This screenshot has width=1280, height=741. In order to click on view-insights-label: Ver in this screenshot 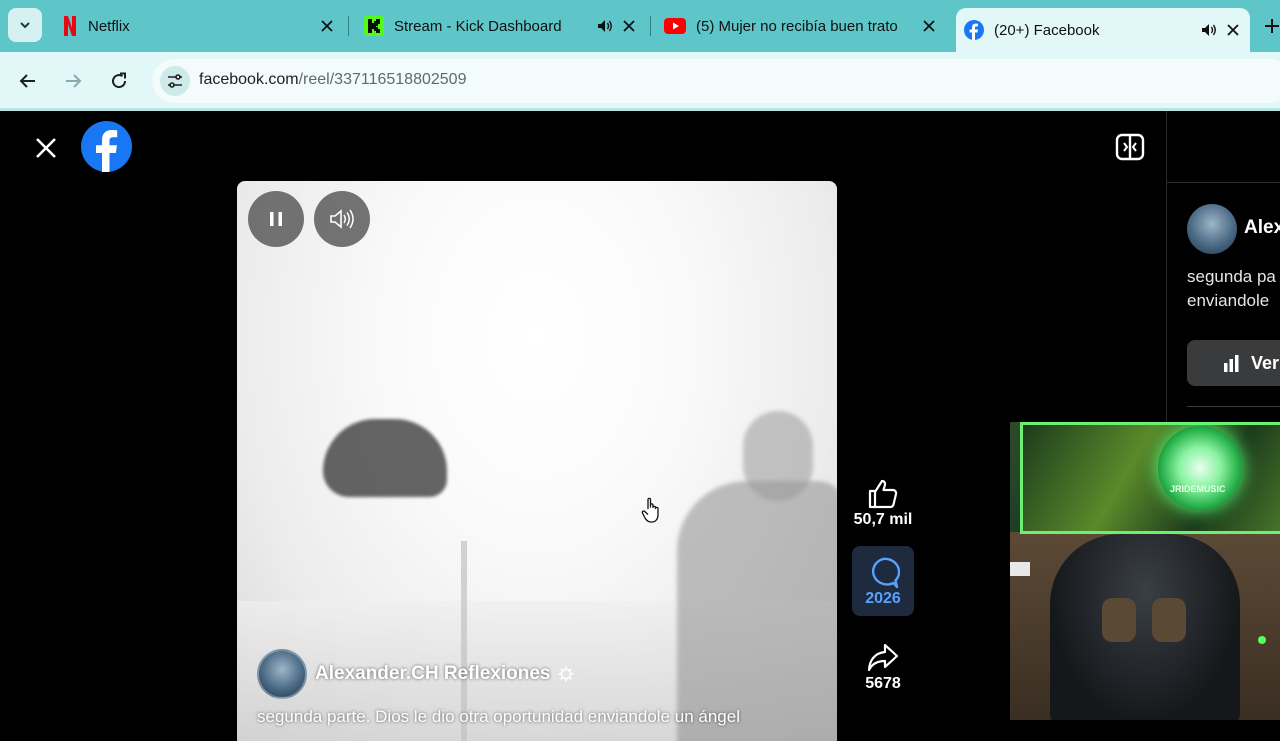, I will do `click(1265, 362)`.